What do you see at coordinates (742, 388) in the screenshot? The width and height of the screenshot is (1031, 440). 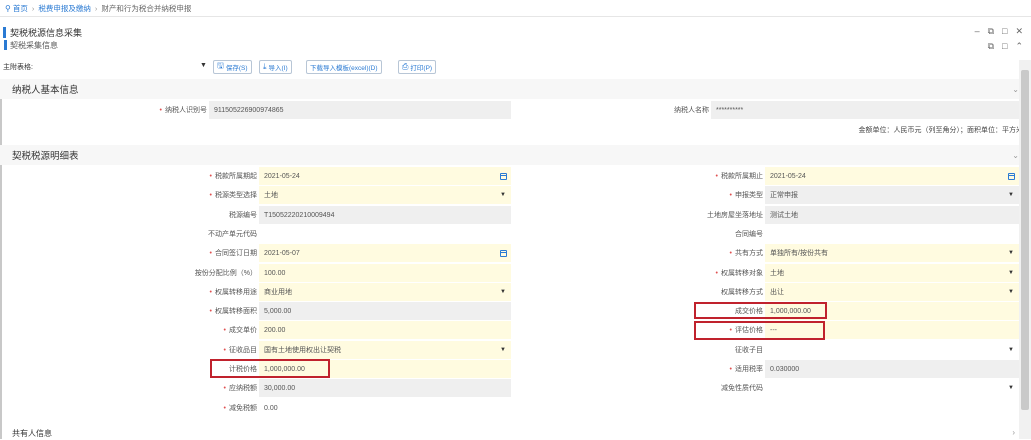 I see `field-label-text: 减免性质代码` at bounding box center [742, 388].